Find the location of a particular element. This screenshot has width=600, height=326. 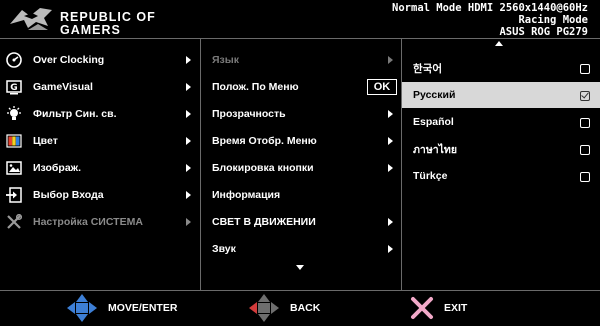

submenu-item-key-lock: Блокировка кнопки is located at coordinates (301, 168).